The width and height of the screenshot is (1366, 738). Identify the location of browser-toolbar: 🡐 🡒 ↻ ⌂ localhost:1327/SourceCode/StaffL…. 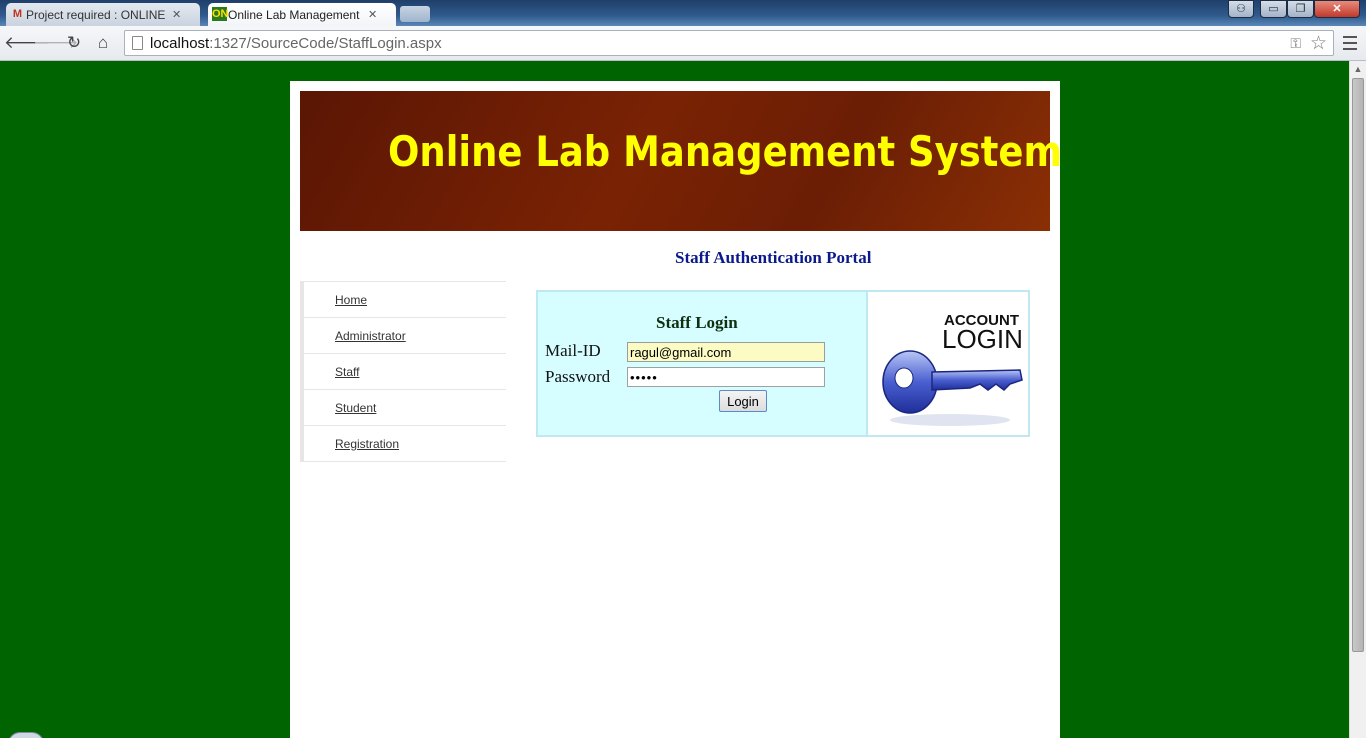
(683, 43).